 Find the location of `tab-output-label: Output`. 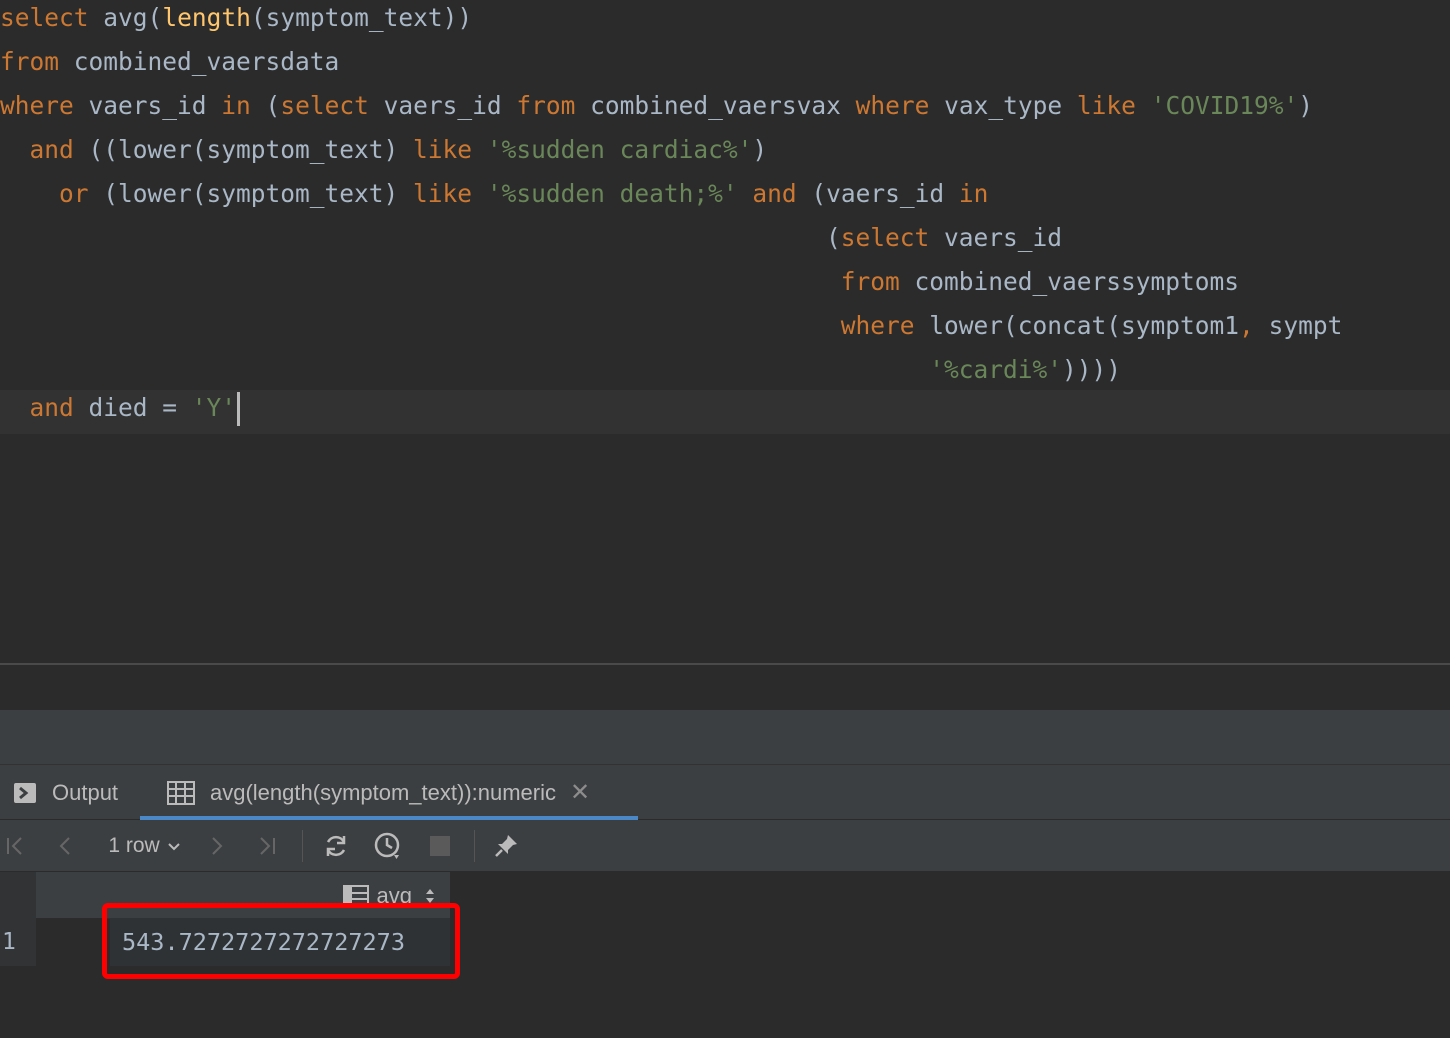

tab-output-label: Output is located at coordinates (85, 792).